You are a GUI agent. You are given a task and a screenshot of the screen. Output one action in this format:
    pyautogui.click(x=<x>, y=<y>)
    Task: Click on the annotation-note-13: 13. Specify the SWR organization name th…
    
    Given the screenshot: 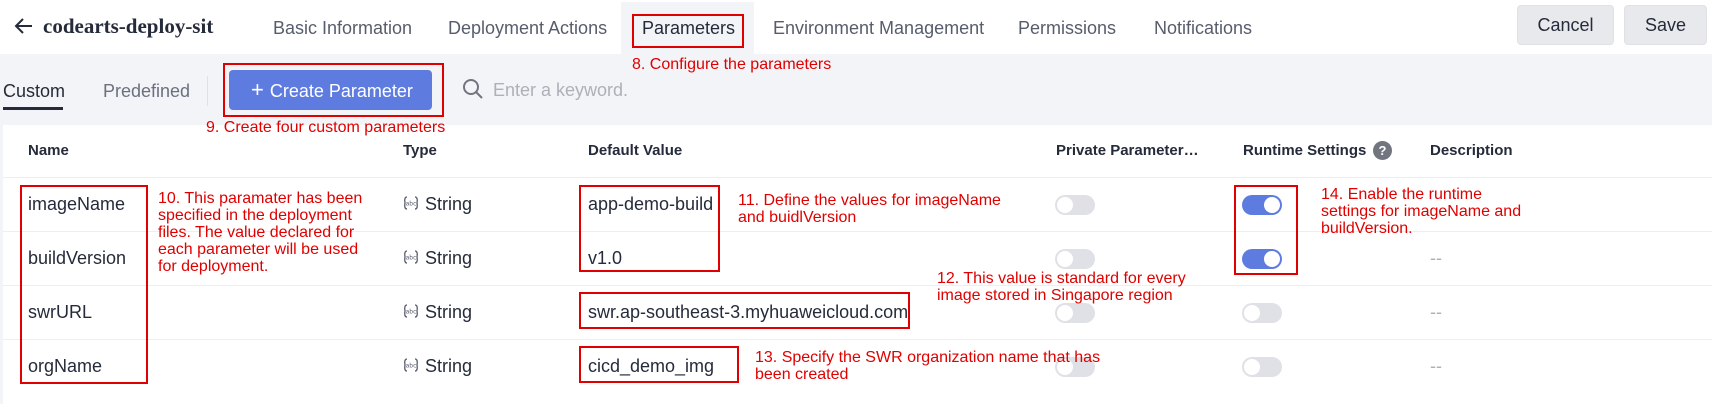 What is the action you would take?
    pyautogui.click(x=928, y=366)
    